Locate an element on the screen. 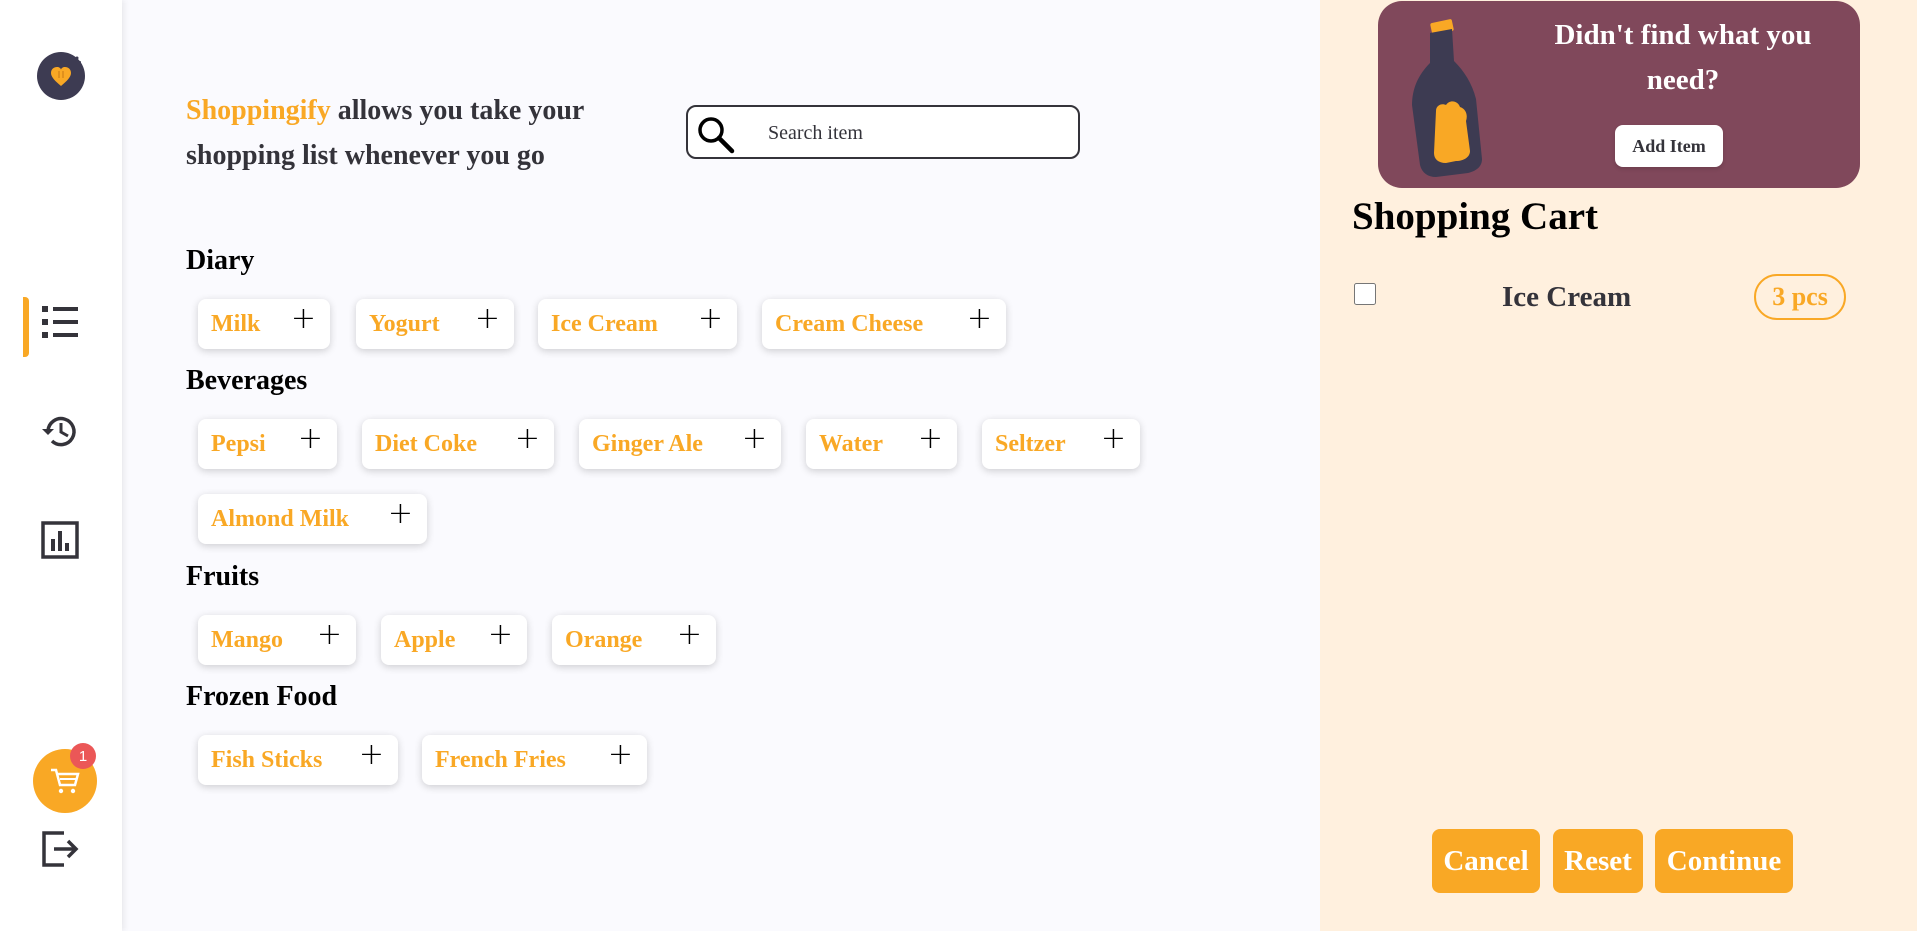 This screenshot has height=931, width=1917. item-label: Almond Milk is located at coordinates (280, 518).